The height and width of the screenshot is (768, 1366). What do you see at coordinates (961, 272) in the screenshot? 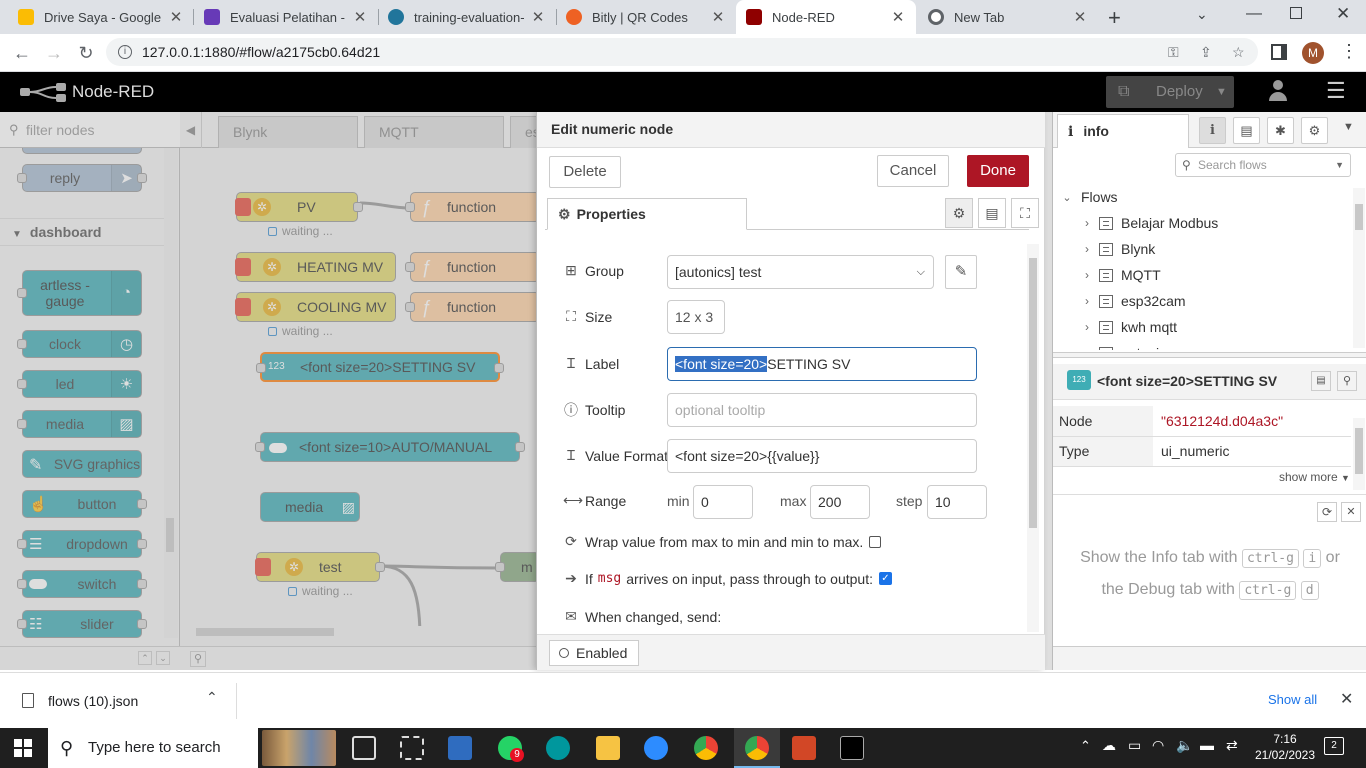
I see `edit-group-pencil-icon: ✎` at bounding box center [961, 272].